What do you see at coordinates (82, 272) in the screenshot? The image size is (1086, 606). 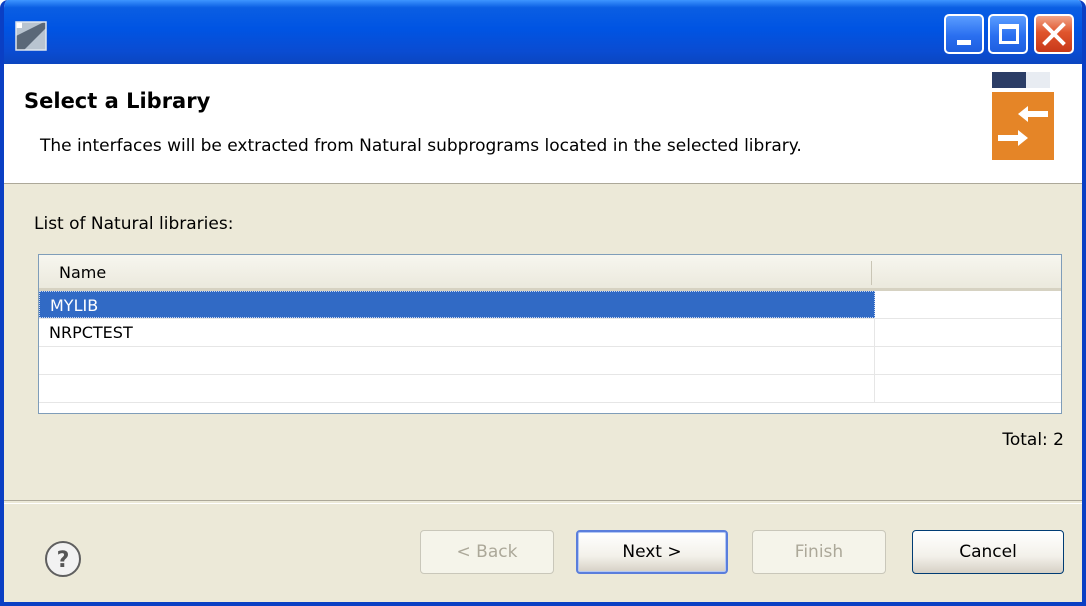 I see `column-header-name: Name` at bounding box center [82, 272].